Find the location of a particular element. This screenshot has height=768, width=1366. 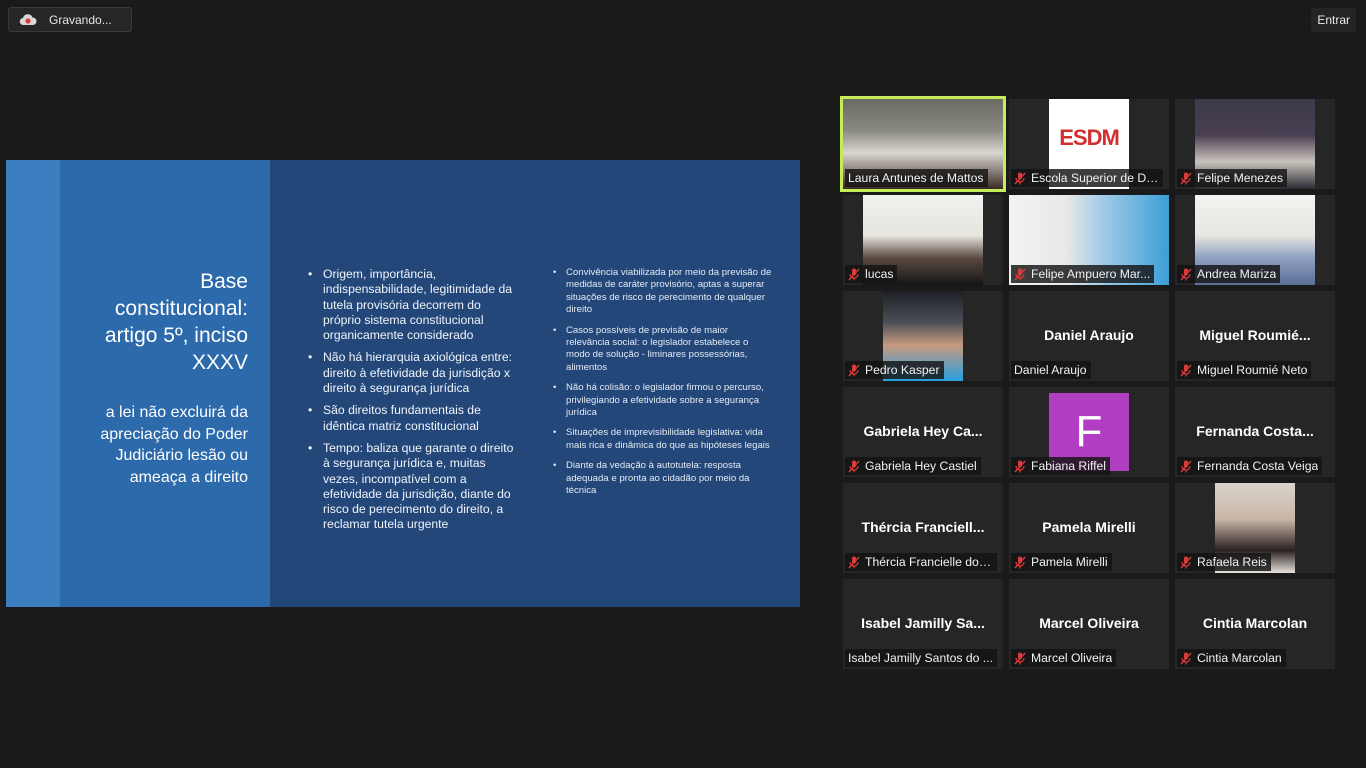

participant-name-label: Gabriela Hey Castiel is located at coordinates (913, 466).